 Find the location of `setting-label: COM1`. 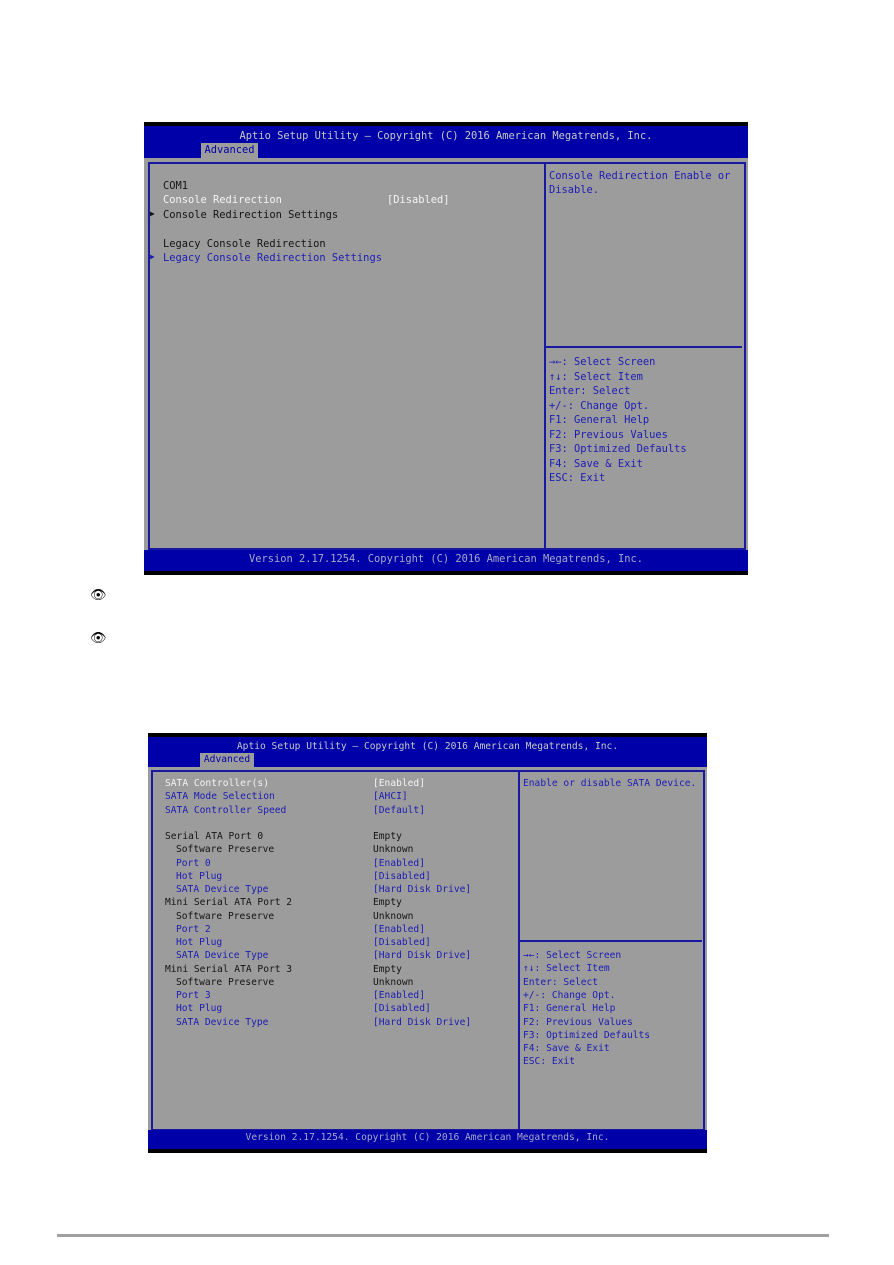

setting-label: COM1 is located at coordinates (176, 186).